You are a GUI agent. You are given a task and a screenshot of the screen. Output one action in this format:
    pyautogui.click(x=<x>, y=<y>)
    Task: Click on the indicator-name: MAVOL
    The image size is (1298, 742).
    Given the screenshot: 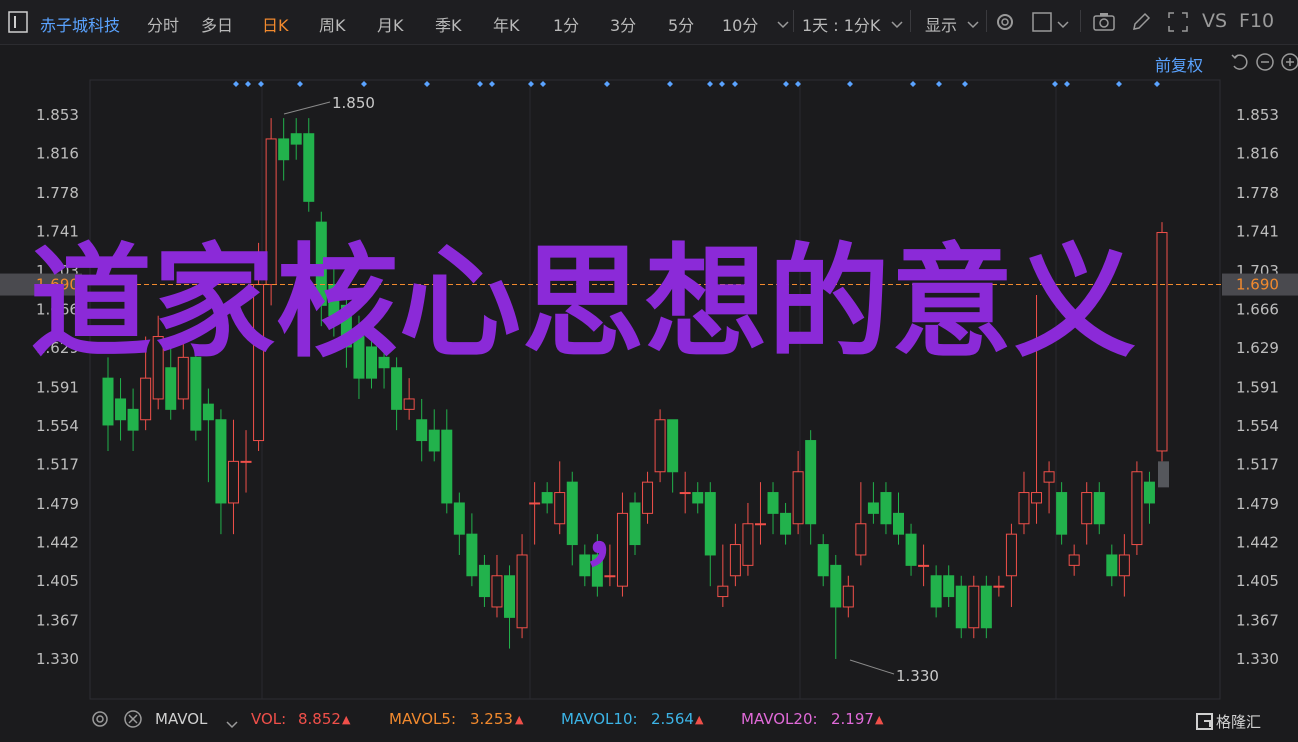 What is the action you would take?
    pyautogui.click(x=181, y=719)
    